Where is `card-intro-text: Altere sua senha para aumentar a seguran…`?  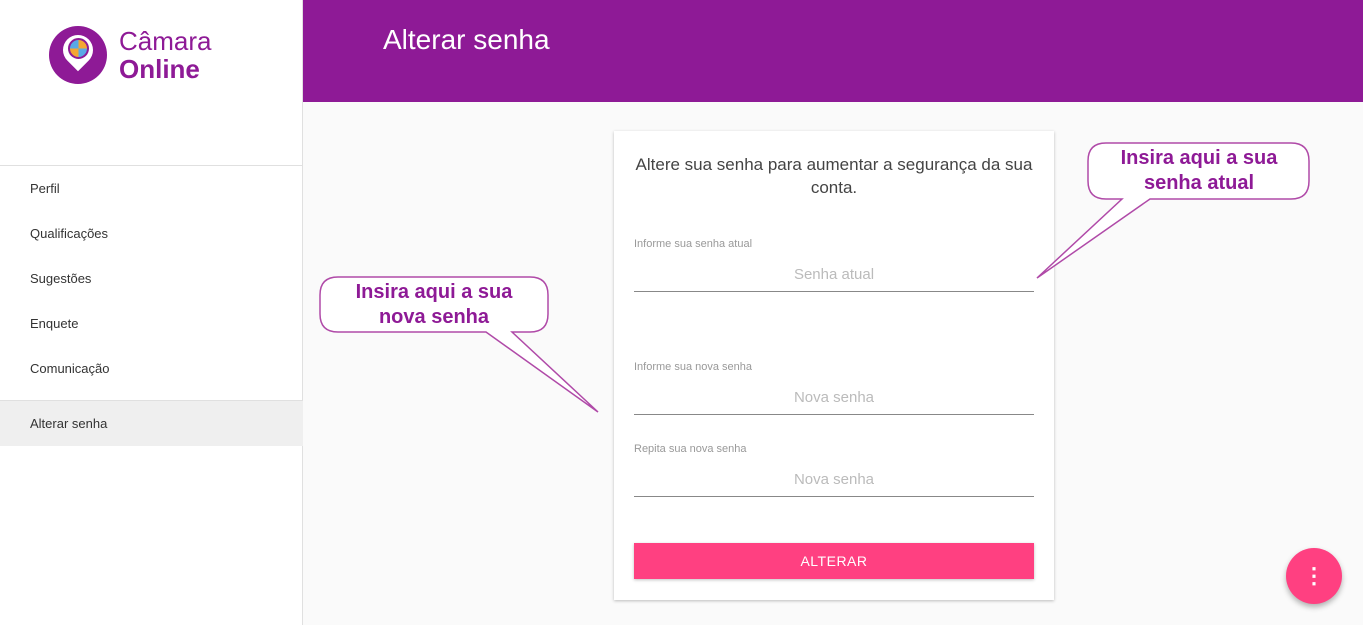 card-intro-text: Altere sua senha para aumentar a seguran… is located at coordinates (834, 176).